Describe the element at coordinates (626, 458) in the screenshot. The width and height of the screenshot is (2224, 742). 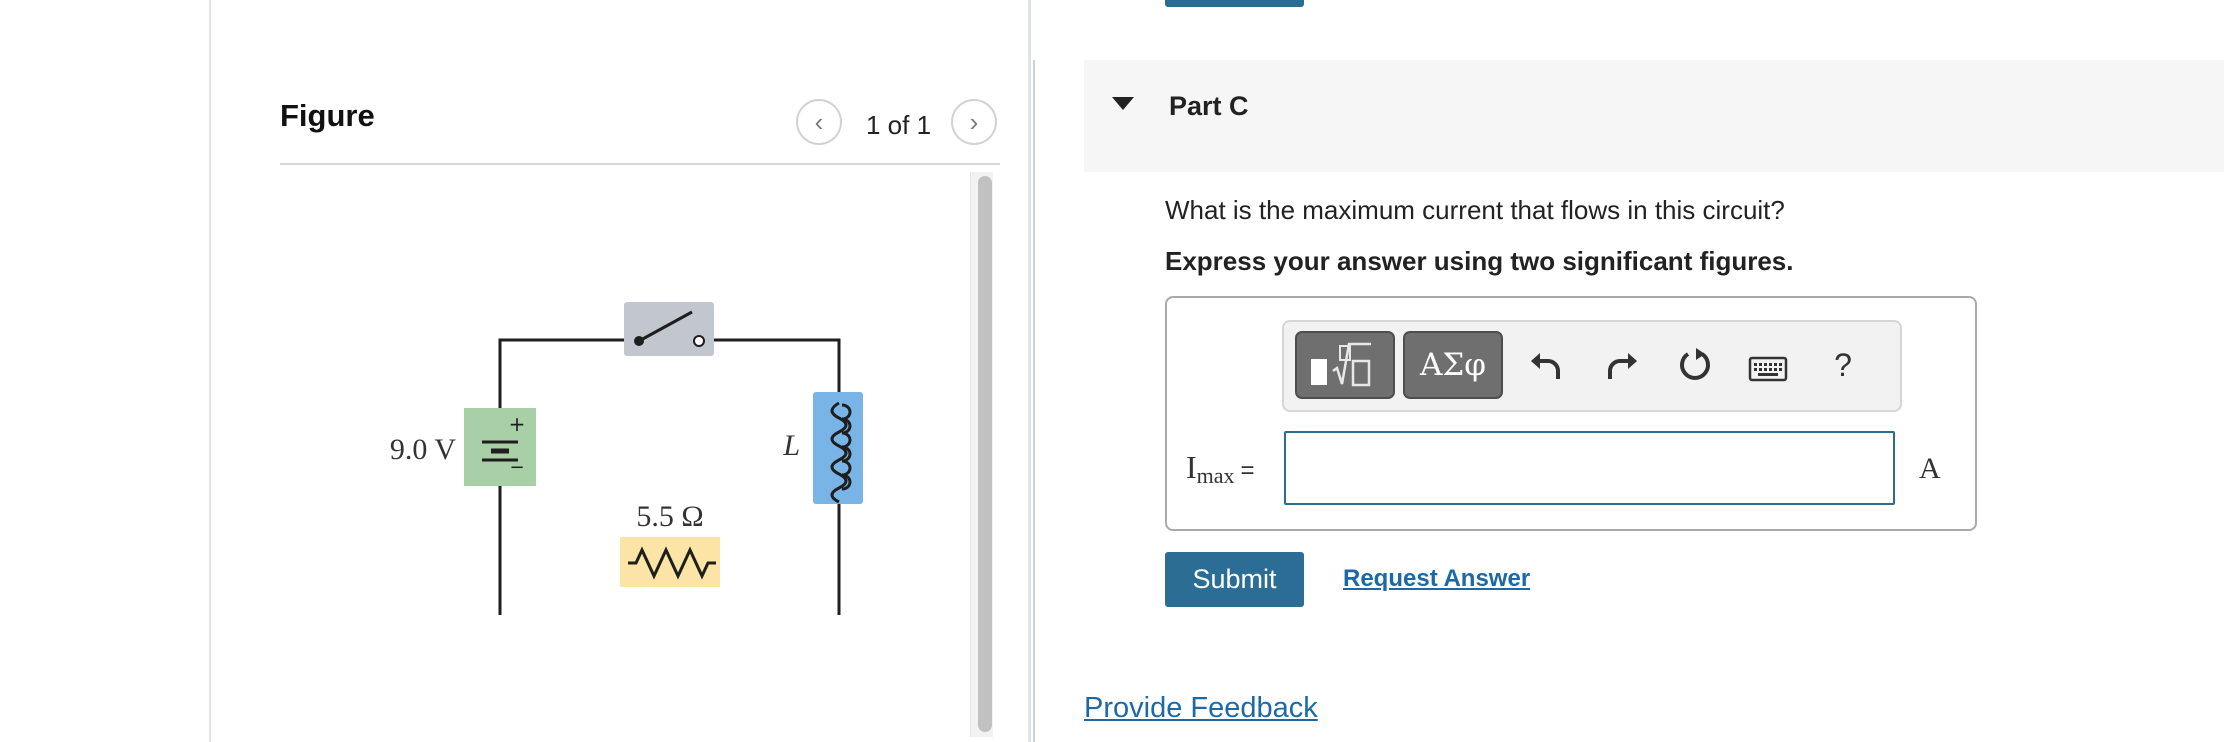
I see `circuit-diagram: + − 9.0 V L 5.5 Ω` at that location.